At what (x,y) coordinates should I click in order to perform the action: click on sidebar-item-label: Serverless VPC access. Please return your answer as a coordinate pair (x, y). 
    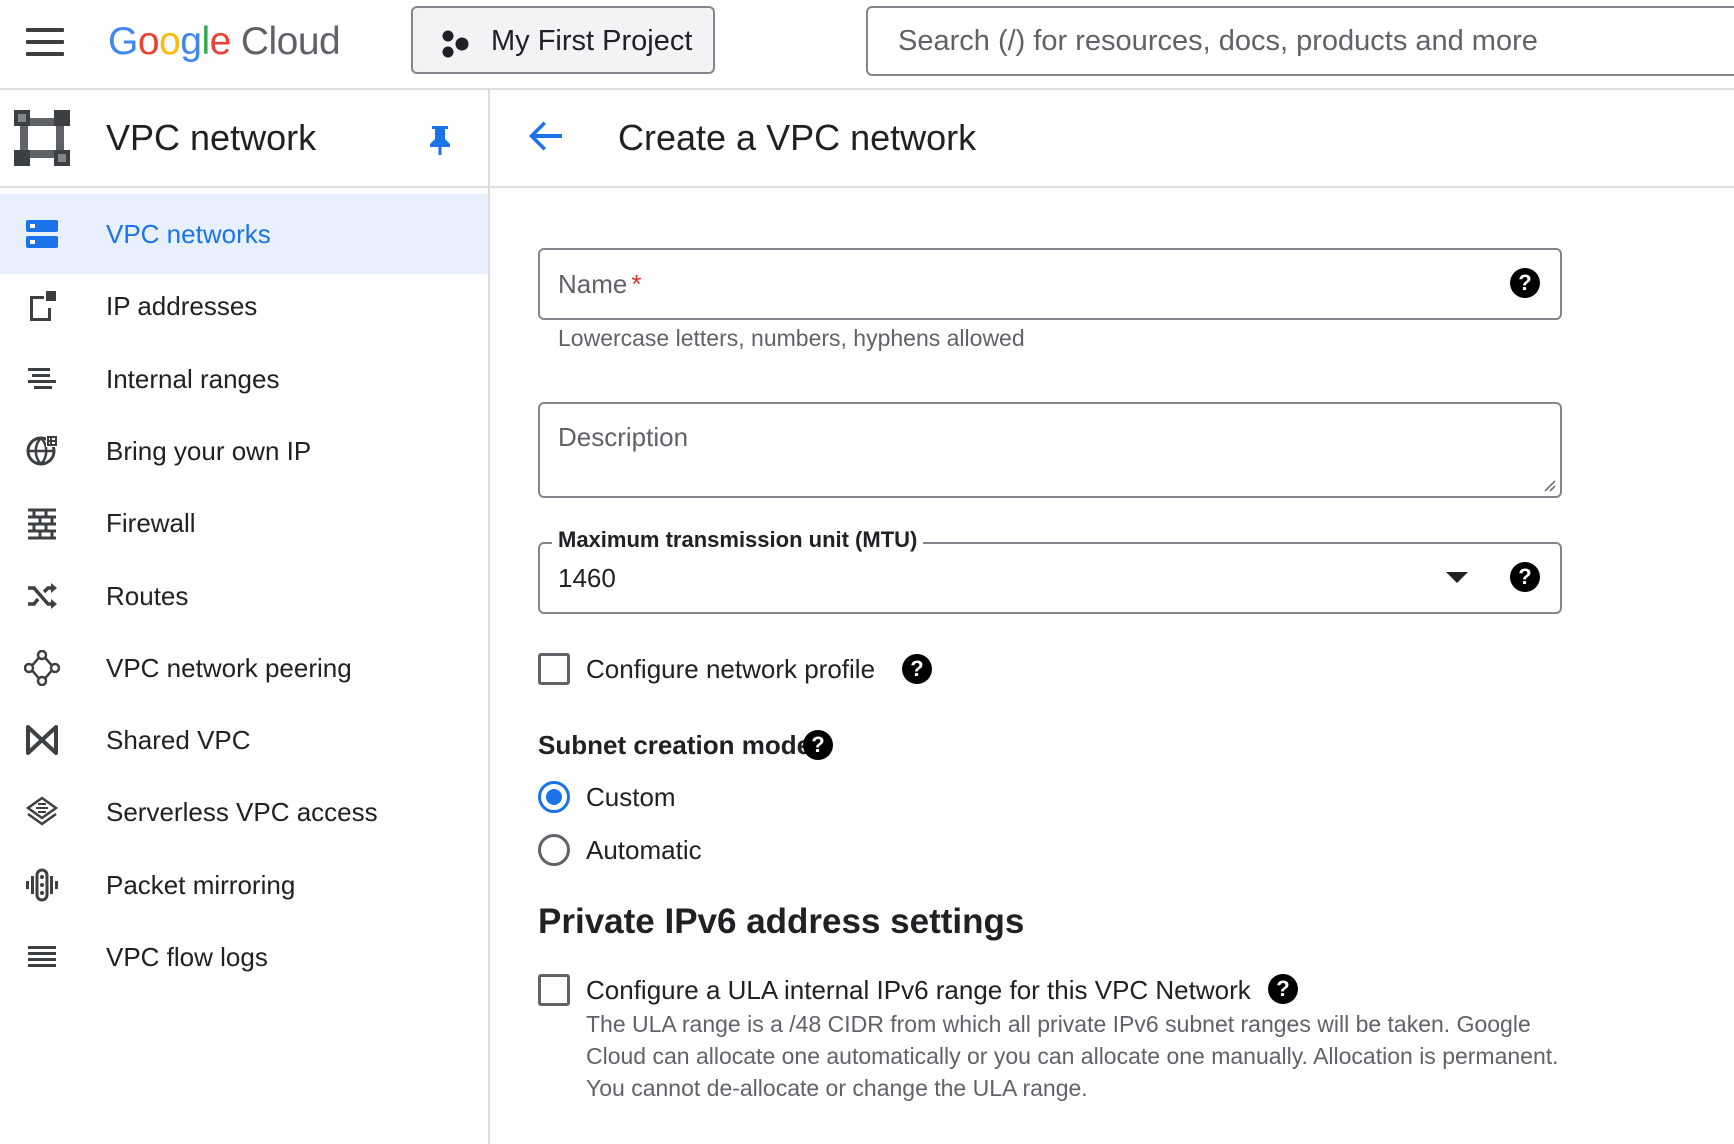
    Looking at the image, I should click on (242, 812).